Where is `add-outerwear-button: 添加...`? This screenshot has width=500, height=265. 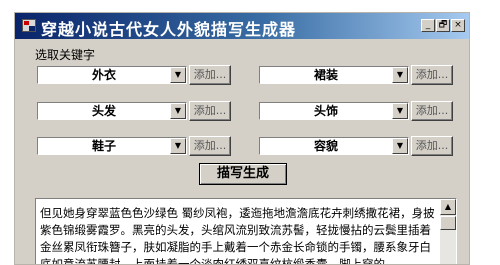 add-outerwear-button: 添加... is located at coordinates (210, 75).